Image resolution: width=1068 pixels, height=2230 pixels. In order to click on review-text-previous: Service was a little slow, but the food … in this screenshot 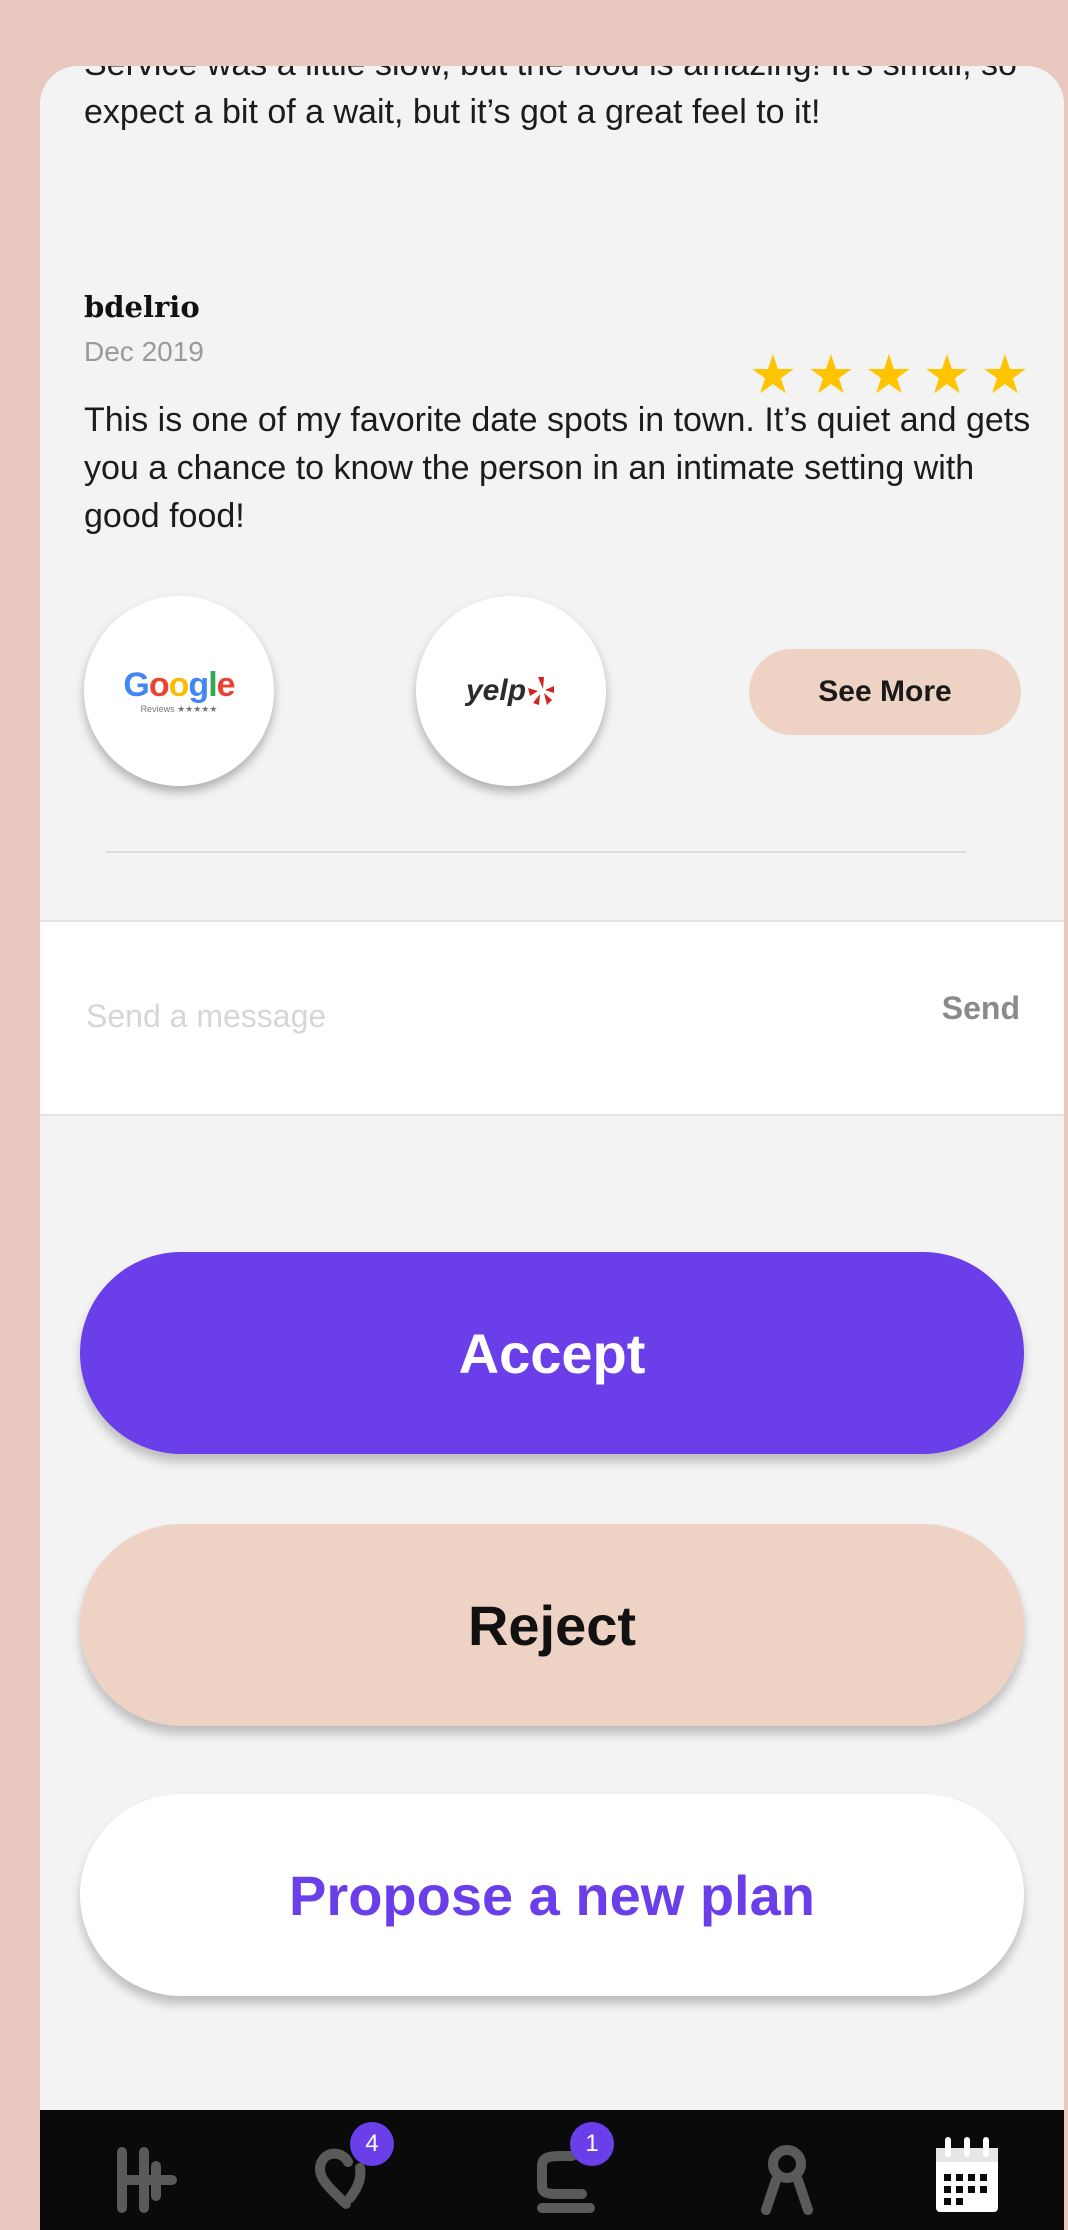, I will do `click(550, 98)`.